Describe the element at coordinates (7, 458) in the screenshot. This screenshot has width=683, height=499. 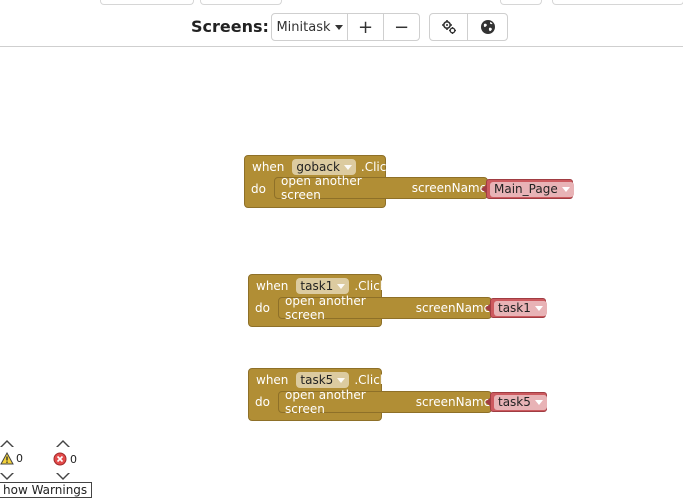
I see `warning-icon` at that location.